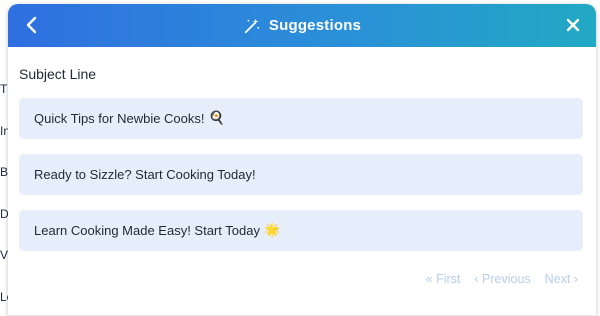 The height and width of the screenshot is (316, 600). What do you see at coordinates (315, 25) in the screenshot?
I see `panel-title: Suggestions` at bounding box center [315, 25].